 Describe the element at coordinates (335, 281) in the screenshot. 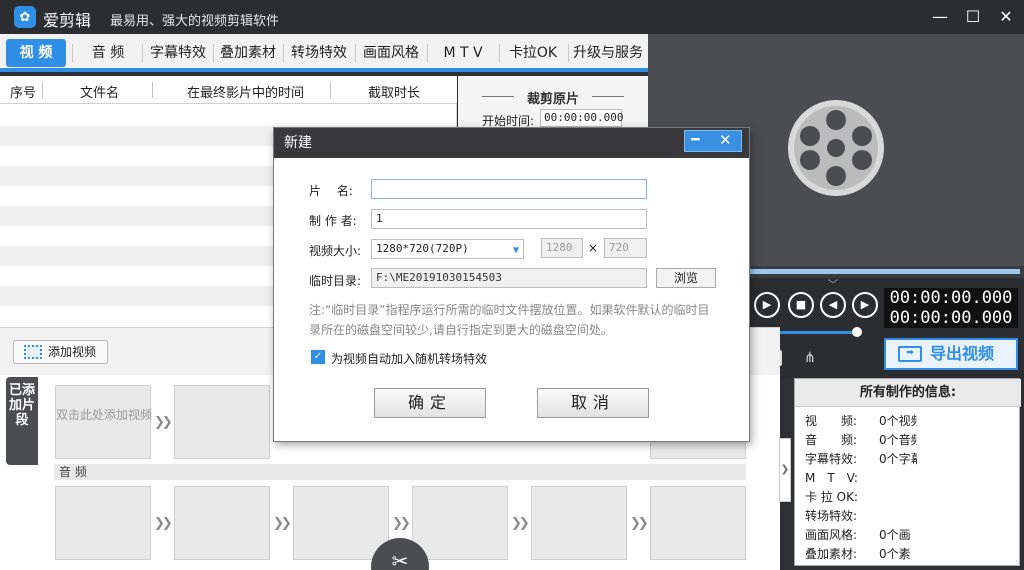

I see `temp-dir-label: 临时目录:` at that location.